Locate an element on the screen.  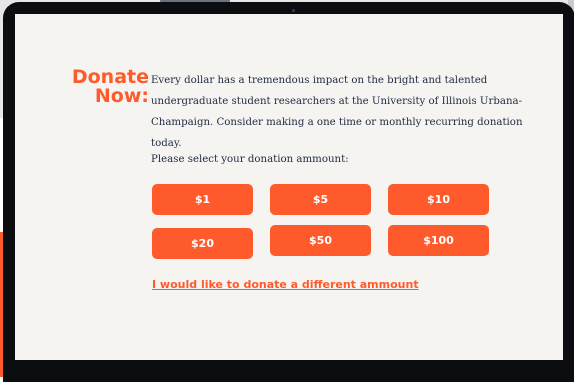
camera-dot is located at coordinates (293, 10).